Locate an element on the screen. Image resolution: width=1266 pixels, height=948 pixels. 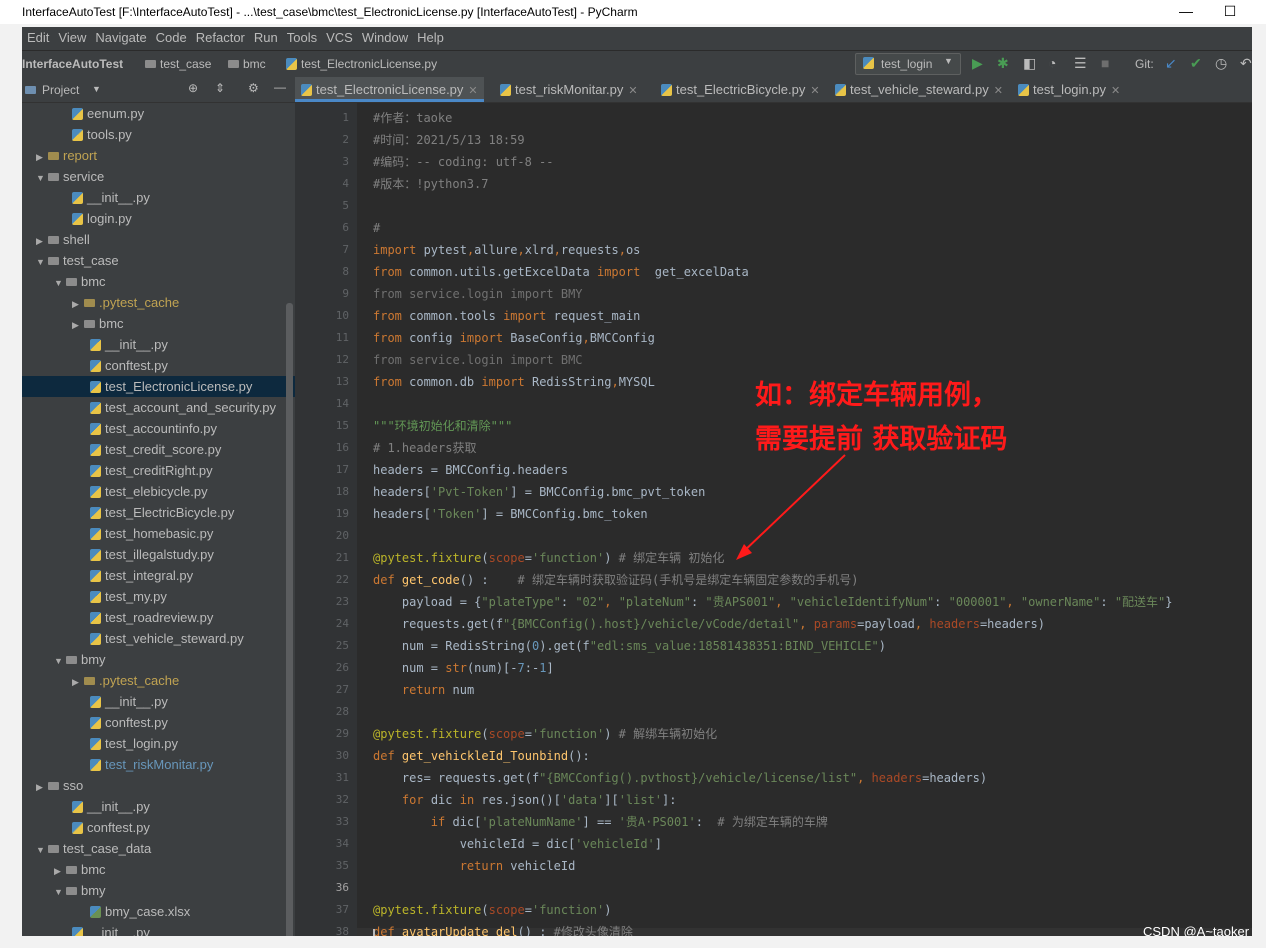
folder-icon is located at coordinates (53, 156).